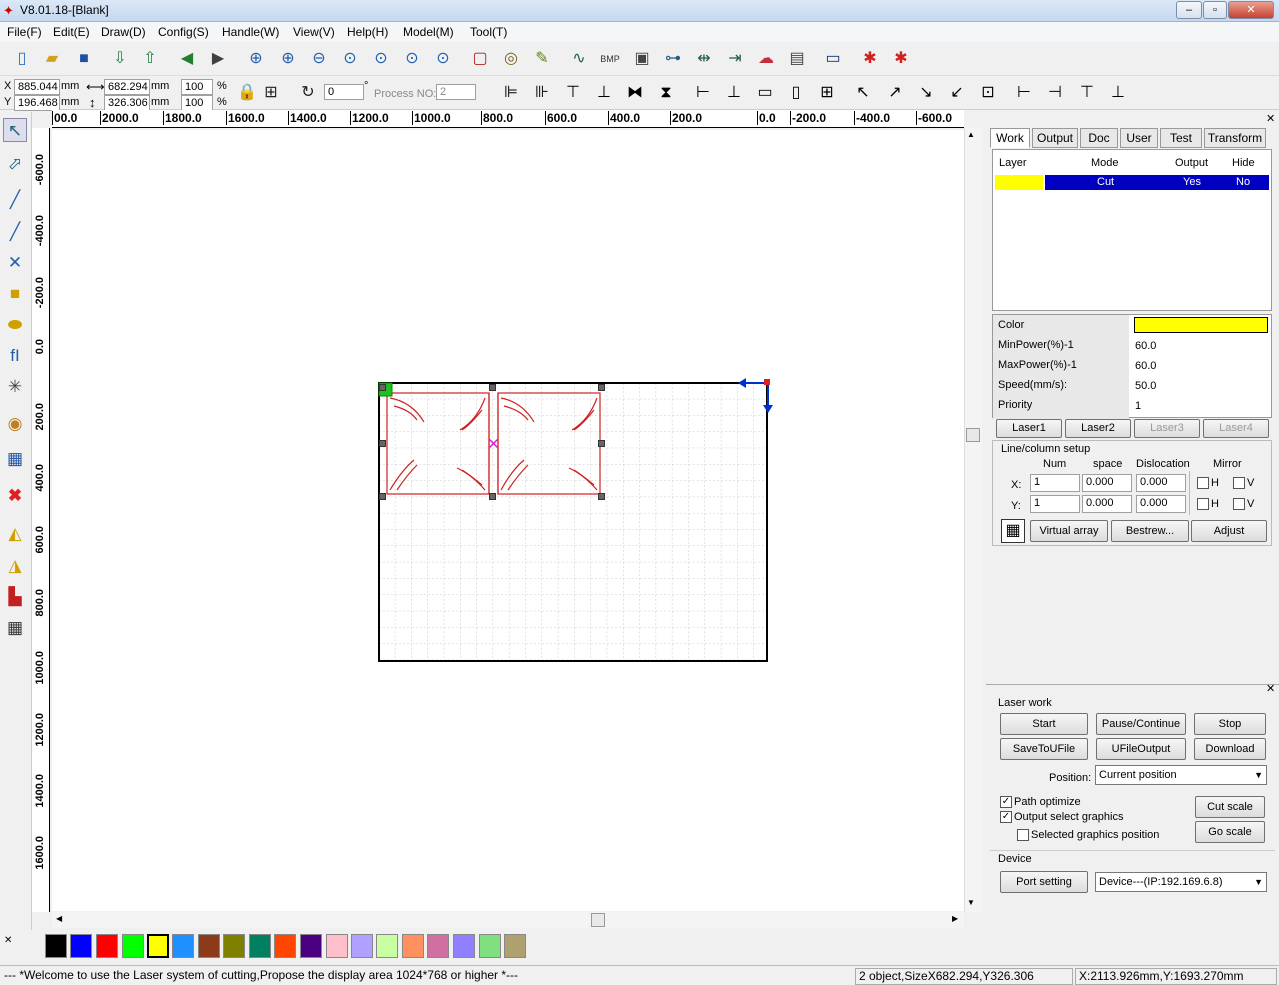 The width and height of the screenshot is (1279, 985). Describe the element at coordinates (703, 93) in the screenshot. I see `same-width-icon: ⊢` at that location.